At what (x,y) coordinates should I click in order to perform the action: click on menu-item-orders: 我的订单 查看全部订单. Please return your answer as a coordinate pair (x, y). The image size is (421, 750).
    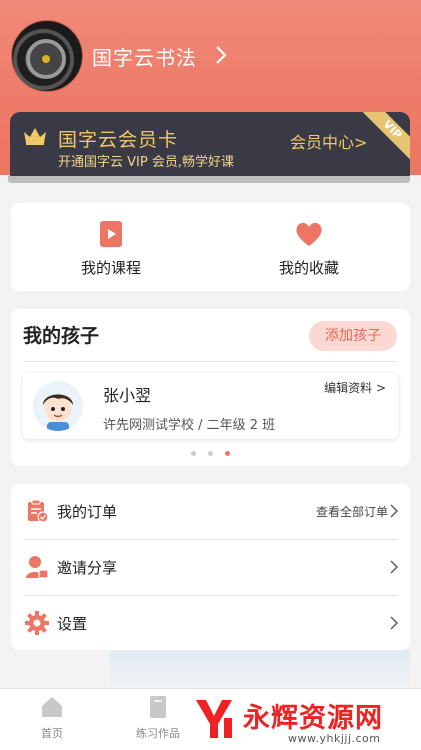
    Looking at the image, I should click on (210, 511).